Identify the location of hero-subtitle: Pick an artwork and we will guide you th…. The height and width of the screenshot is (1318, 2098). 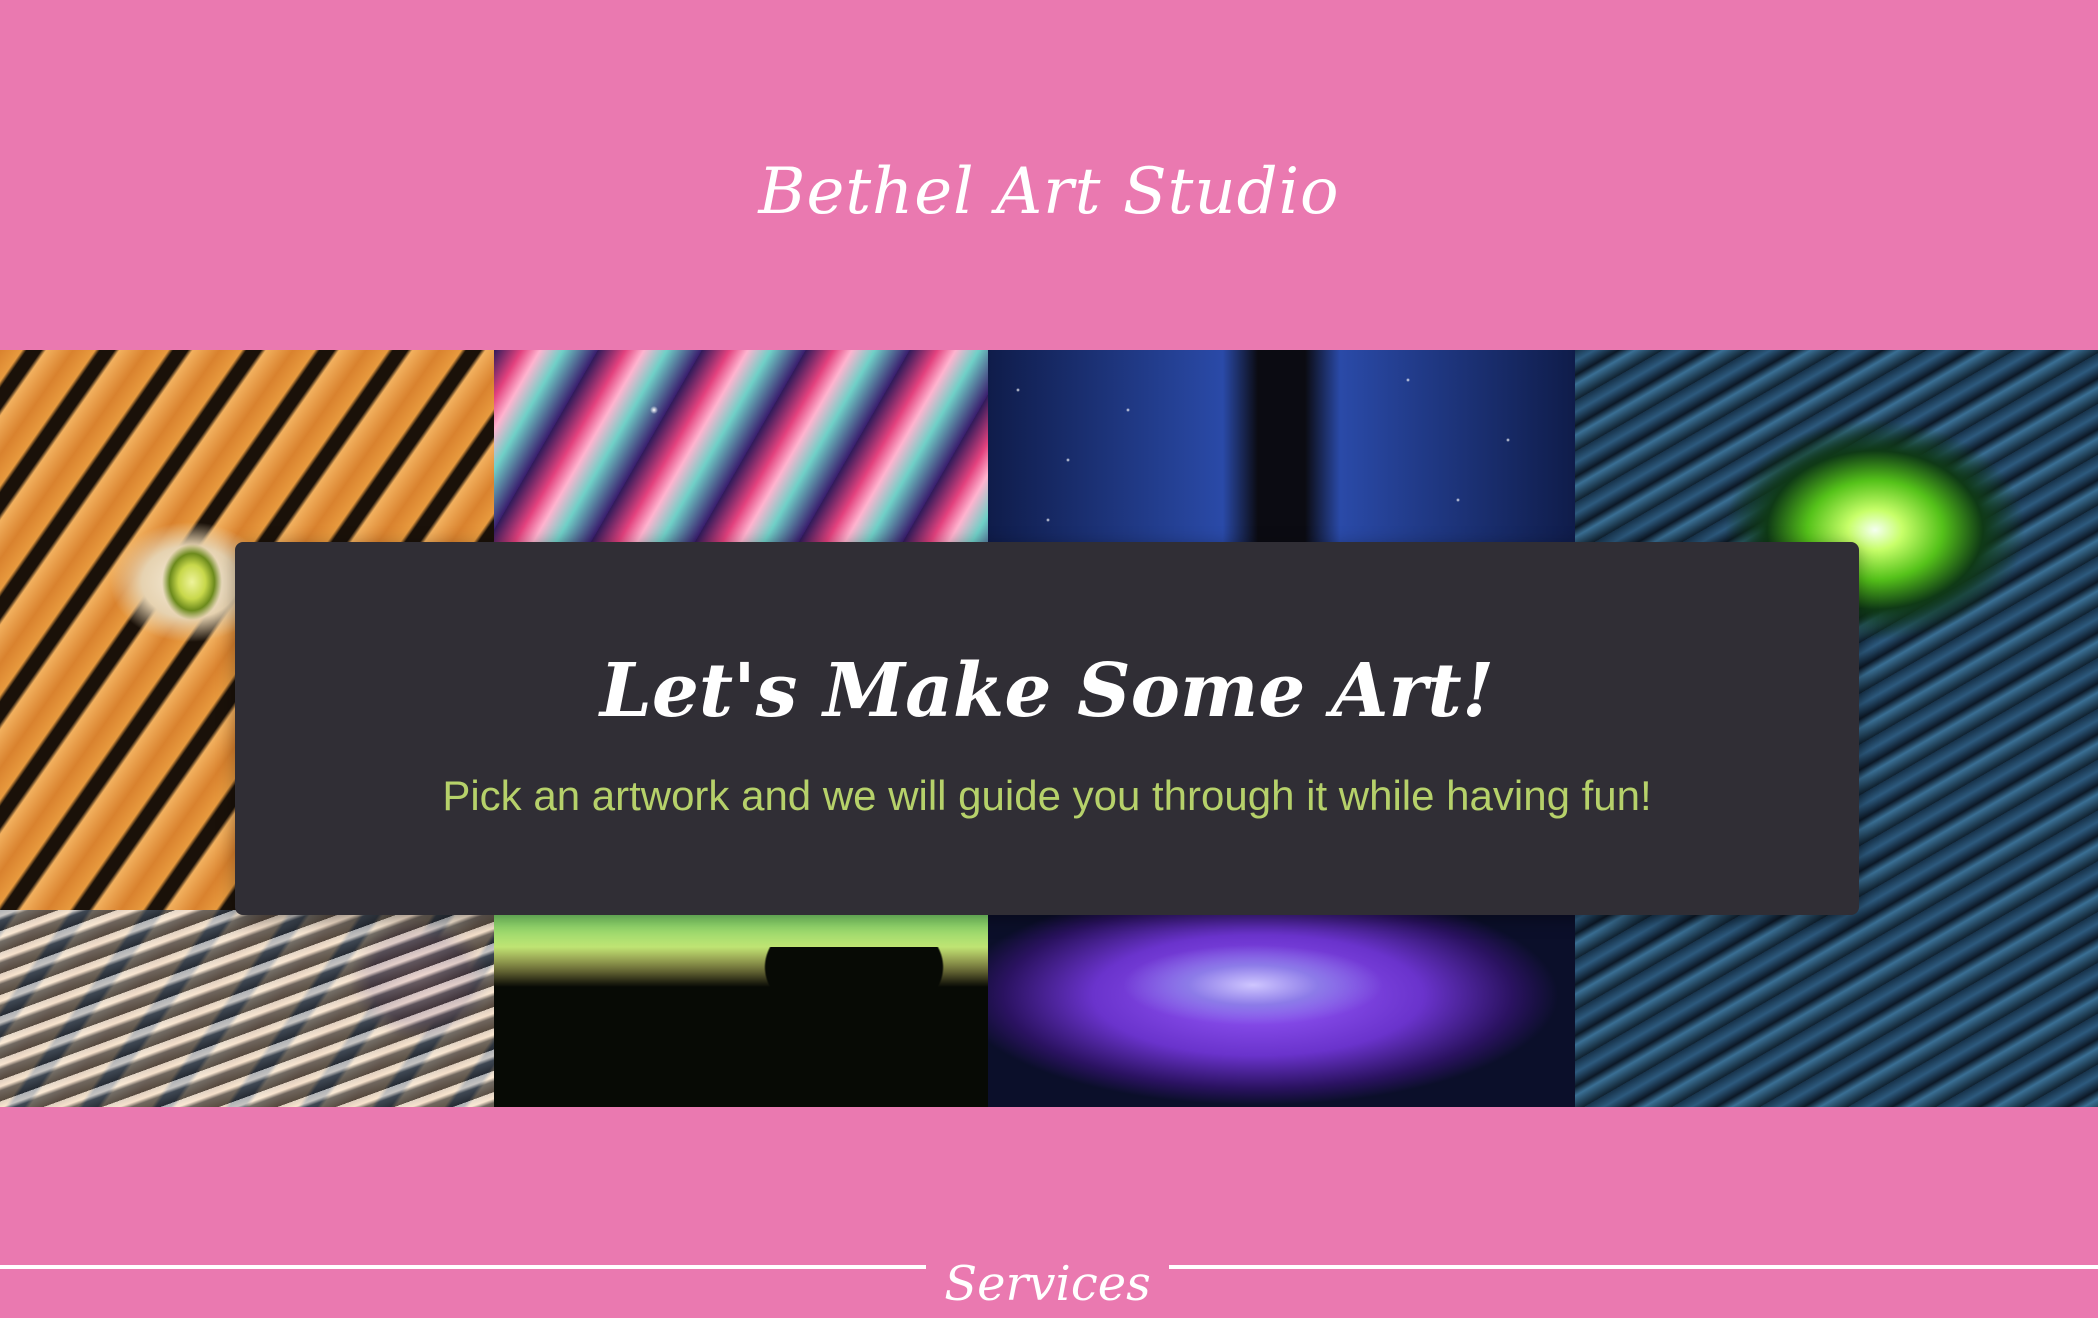
(1047, 795).